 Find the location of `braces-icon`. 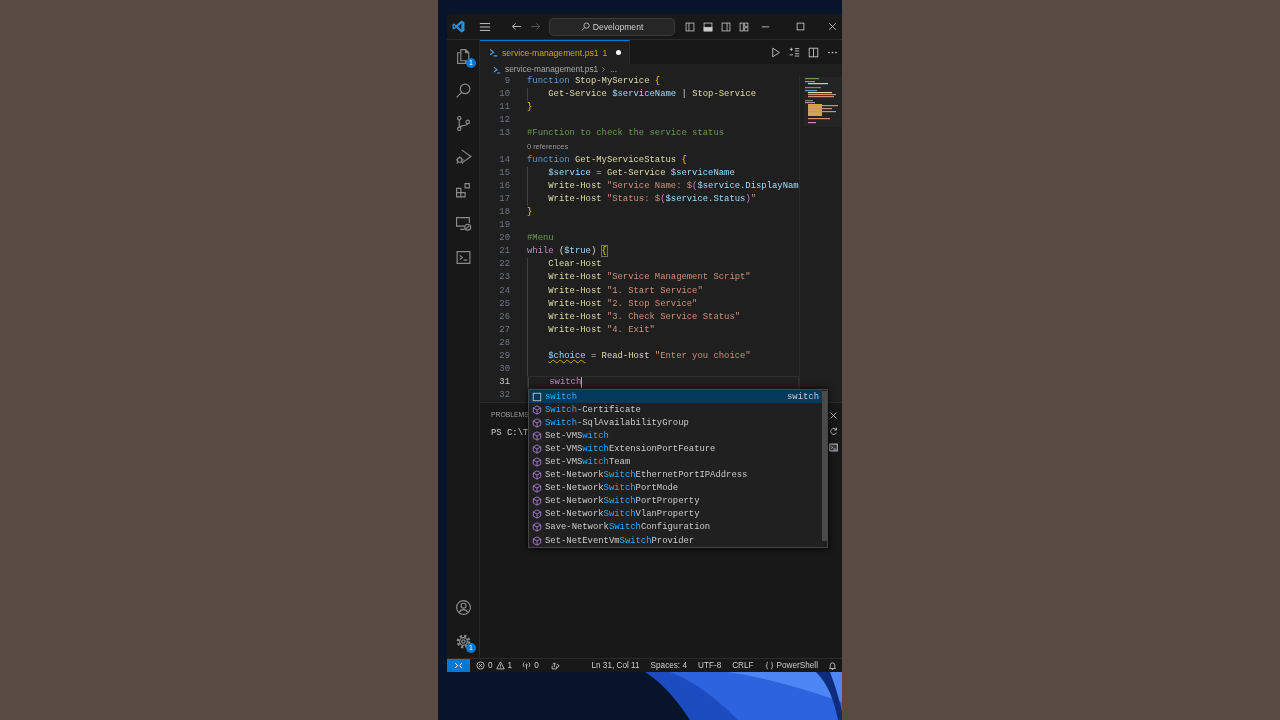

braces-icon is located at coordinates (769, 665).